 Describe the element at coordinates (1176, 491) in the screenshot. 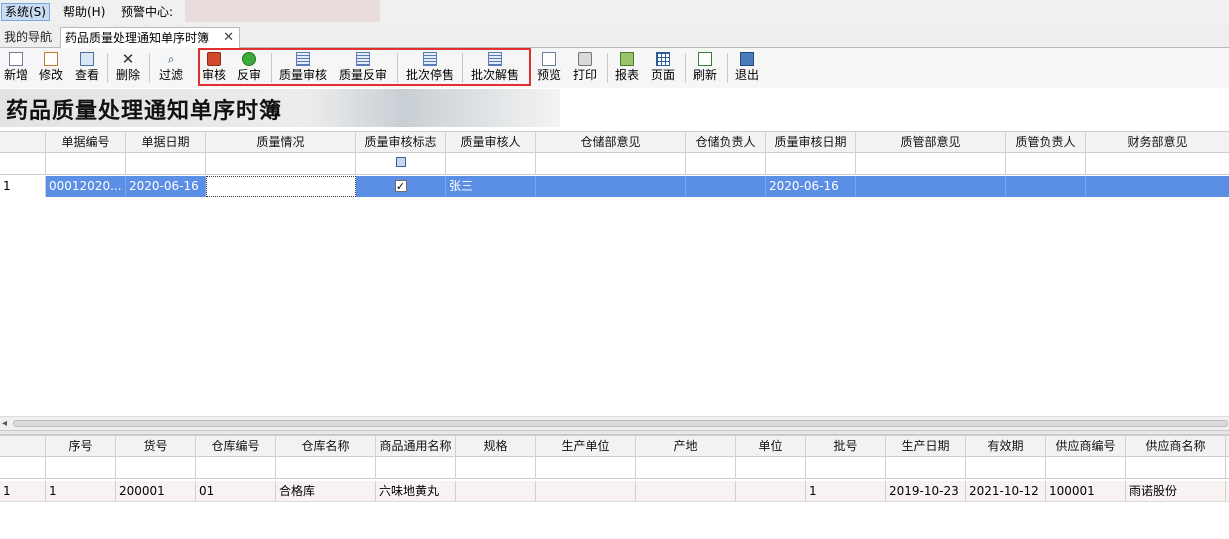

I see `table-cell: 雨诺股份` at that location.